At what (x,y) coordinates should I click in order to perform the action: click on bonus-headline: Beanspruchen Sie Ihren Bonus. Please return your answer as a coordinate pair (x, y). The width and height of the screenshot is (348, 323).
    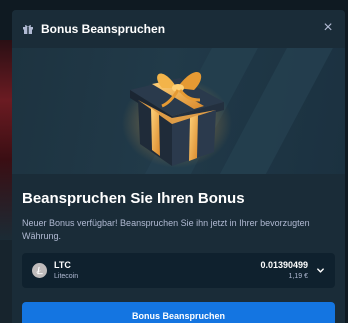
    Looking at the image, I should click on (133, 198).